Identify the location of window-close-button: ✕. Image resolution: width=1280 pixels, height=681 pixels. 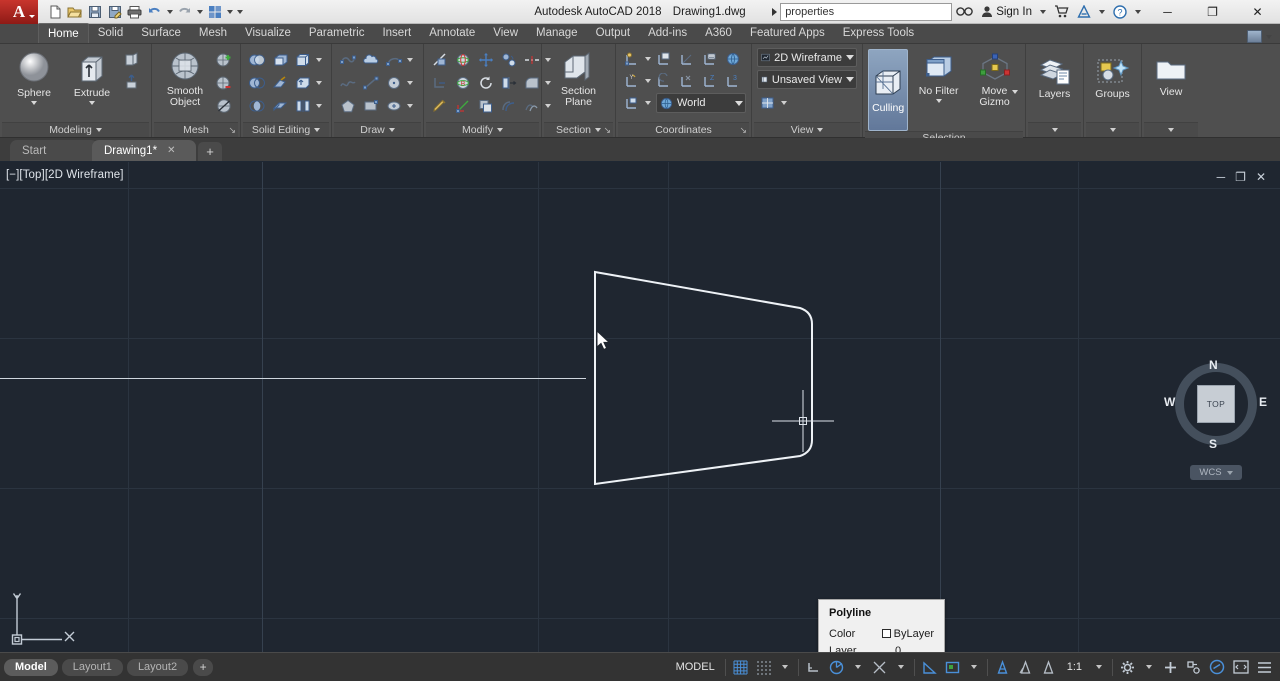
(1257, 12).